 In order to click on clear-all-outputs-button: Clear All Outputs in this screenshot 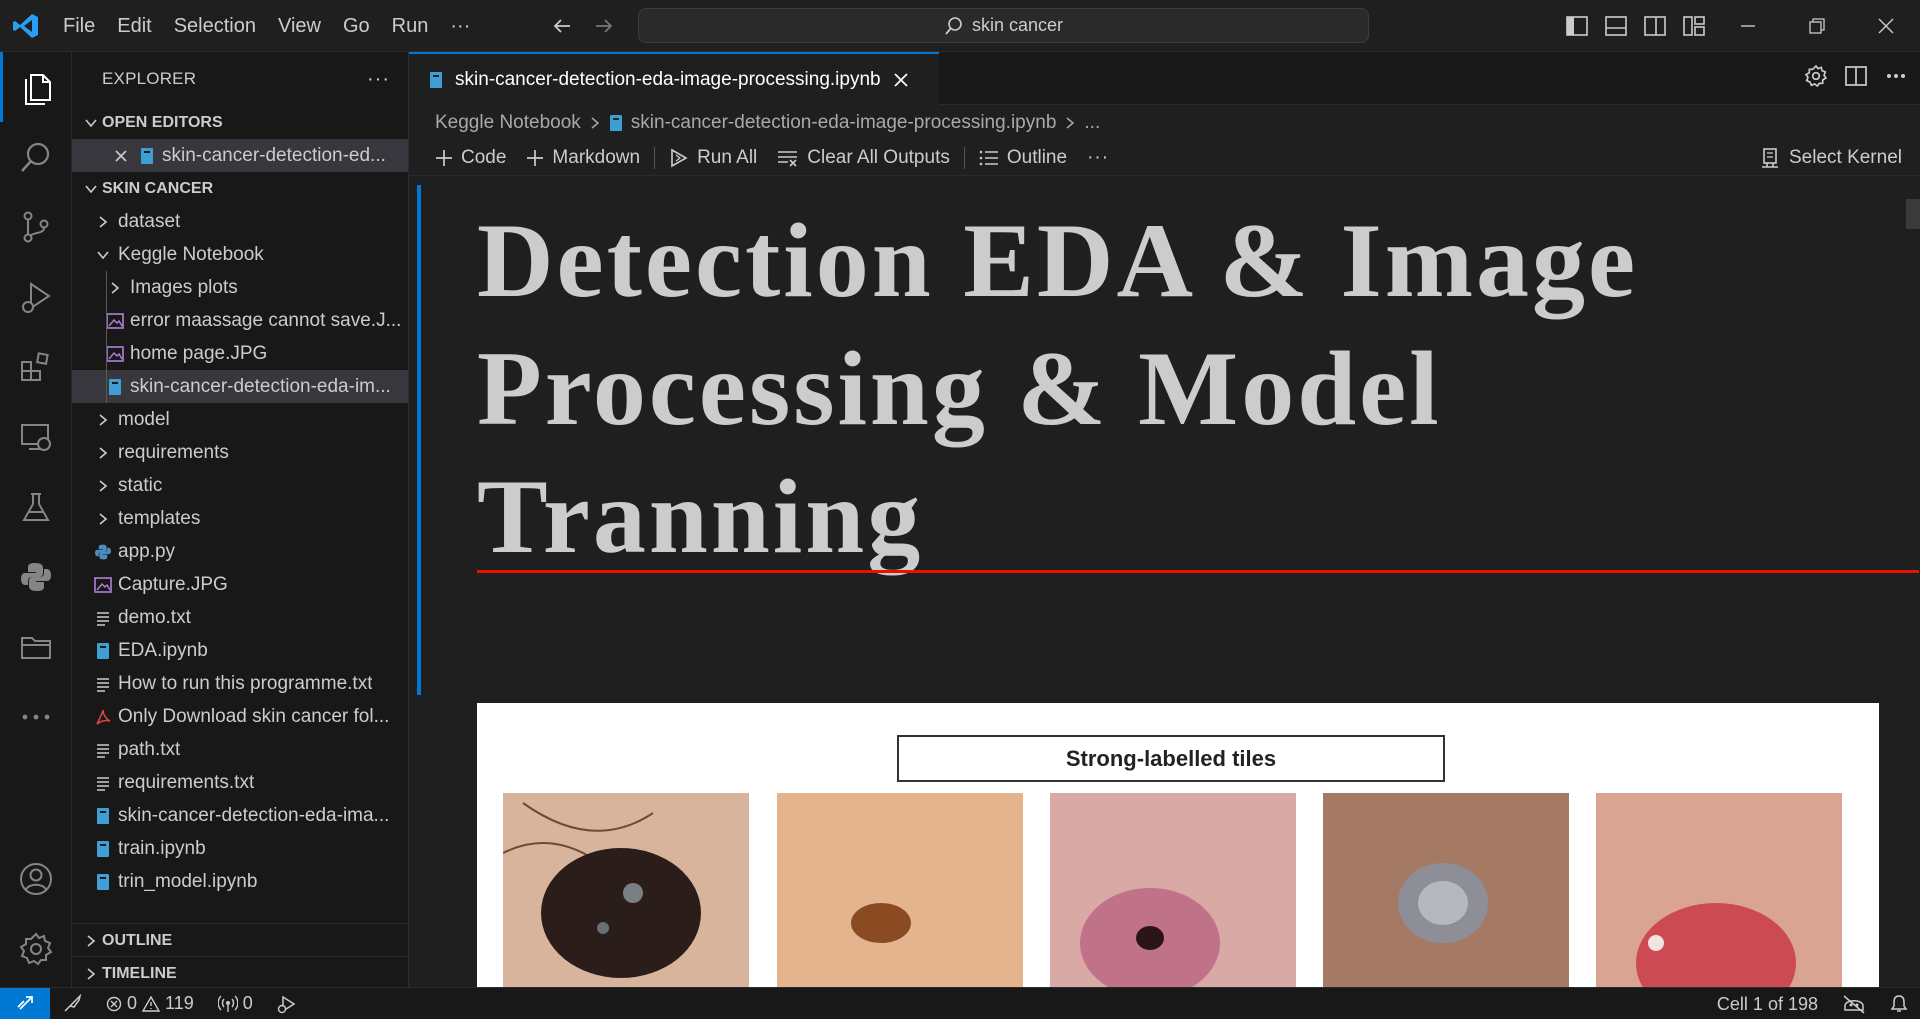, I will do `click(863, 158)`.